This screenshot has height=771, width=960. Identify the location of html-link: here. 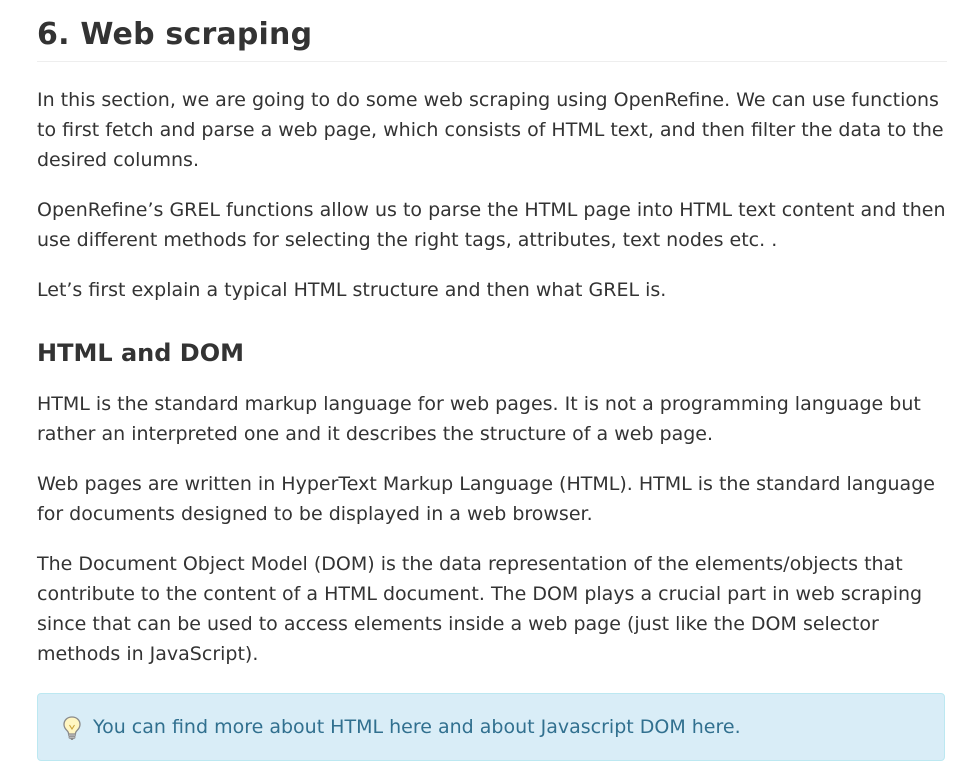
(410, 727).